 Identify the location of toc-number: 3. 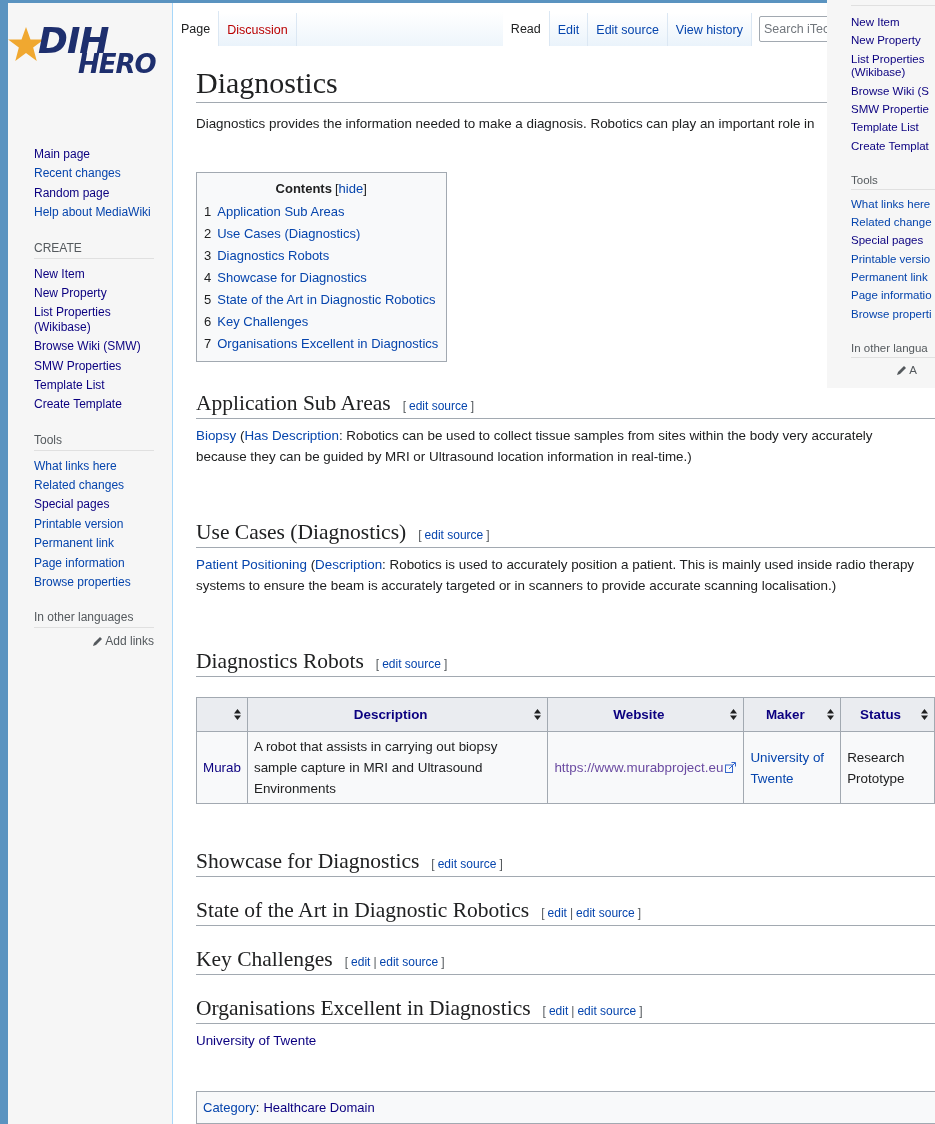
(208, 256).